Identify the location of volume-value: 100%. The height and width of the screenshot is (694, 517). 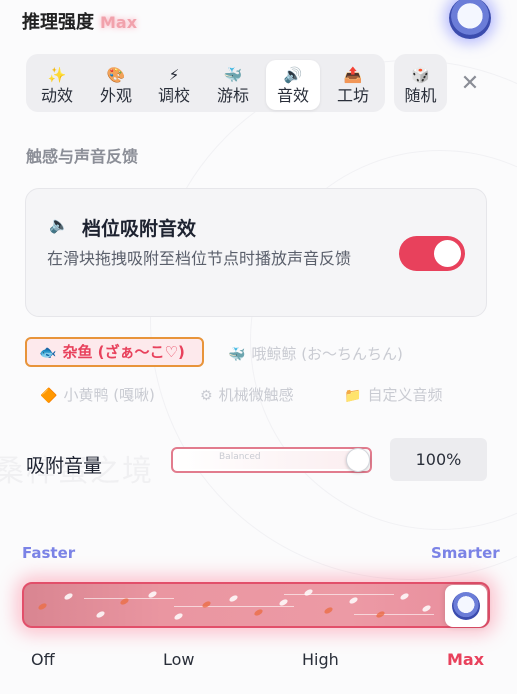
(438, 459).